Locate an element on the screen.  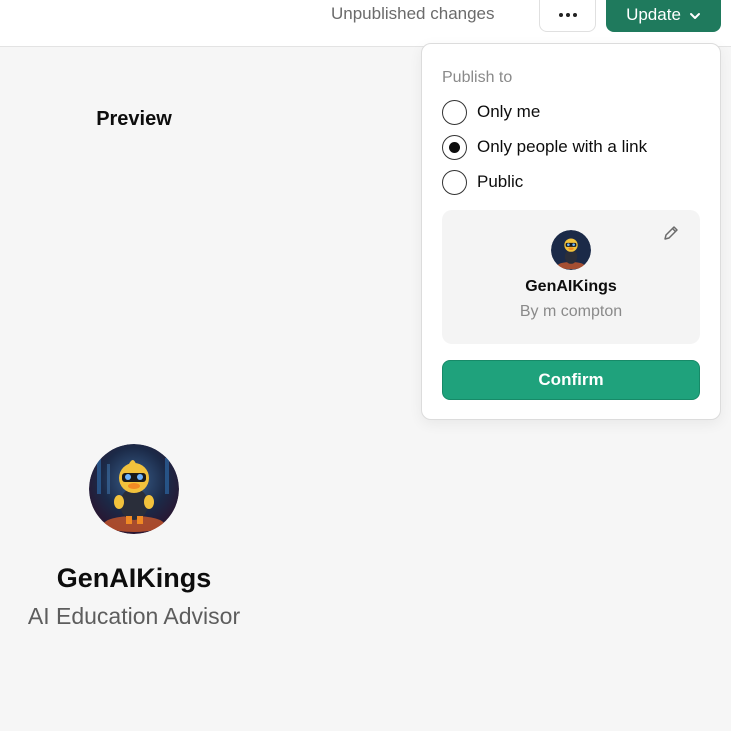
gpt-card: GenAIKings By m compton is located at coordinates (571, 277).